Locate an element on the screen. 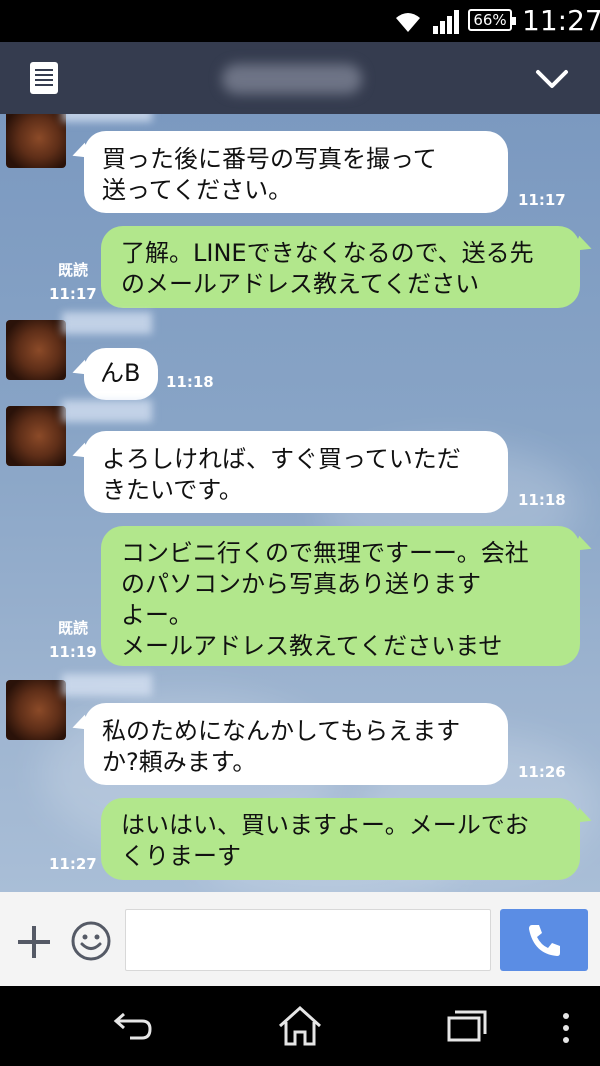 The image size is (600, 1066). message-line: くりまーす is located at coordinates (181, 856).